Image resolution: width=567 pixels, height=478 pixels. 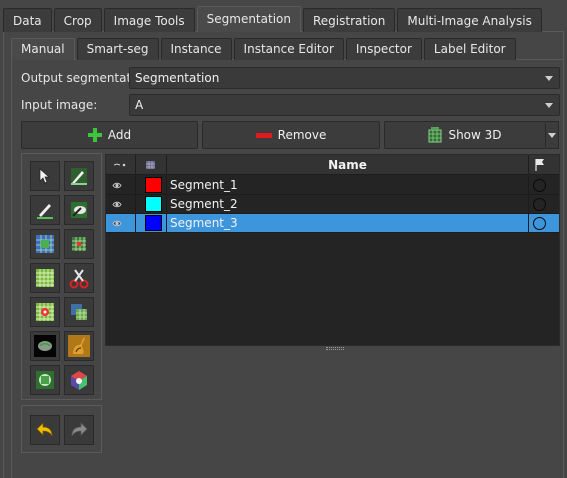 I want to click on status-column-header, so click(x=544, y=165).